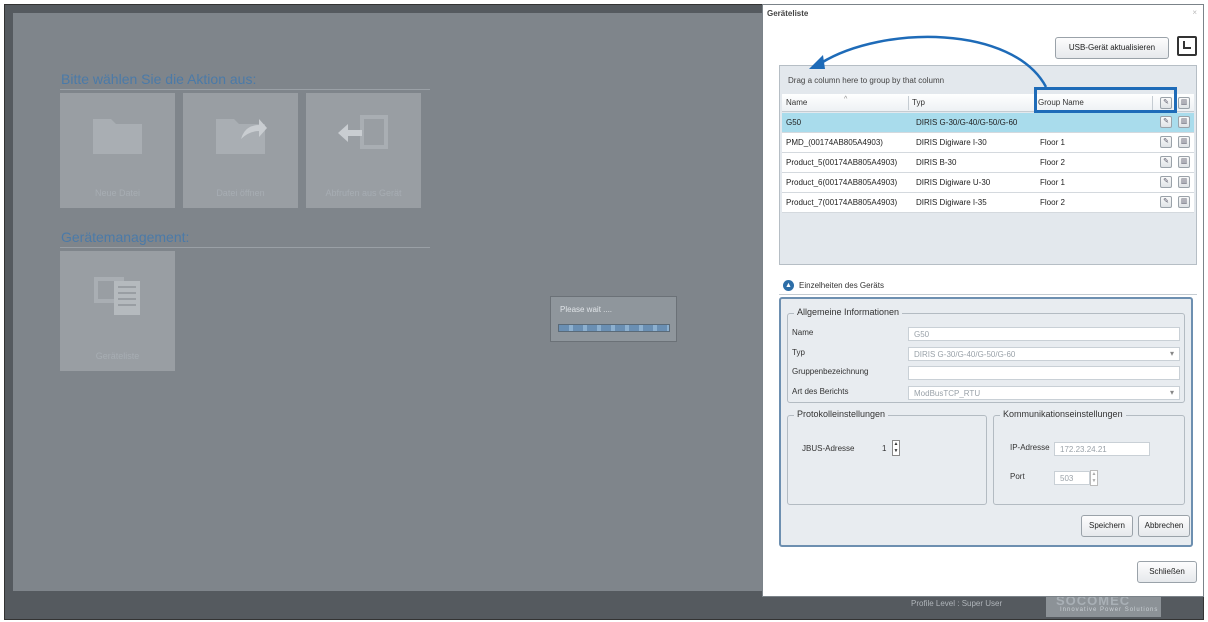 Image resolution: width=1208 pixels, height=622 pixels. What do you see at coordinates (117, 356) in the screenshot?
I see `tile-label: Geräteliste` at bounding box center [117, 356].